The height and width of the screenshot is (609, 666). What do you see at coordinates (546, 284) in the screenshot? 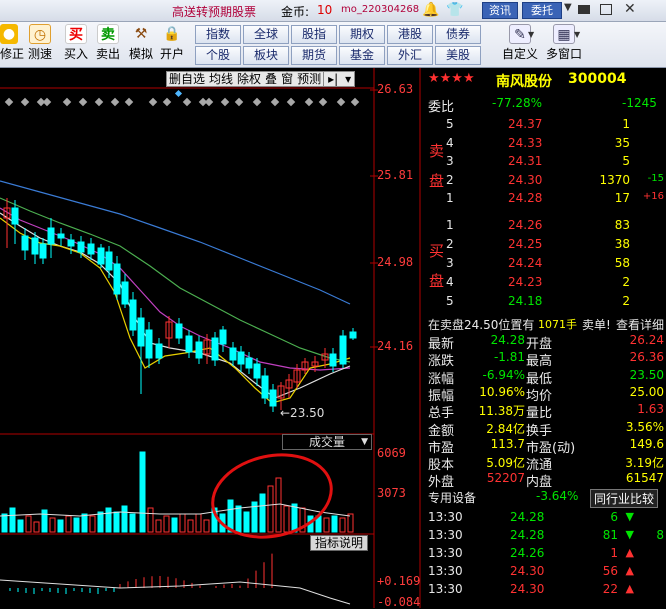
I see `buy-level-4: 4 24.23 2` at bounding box center [546, 284].